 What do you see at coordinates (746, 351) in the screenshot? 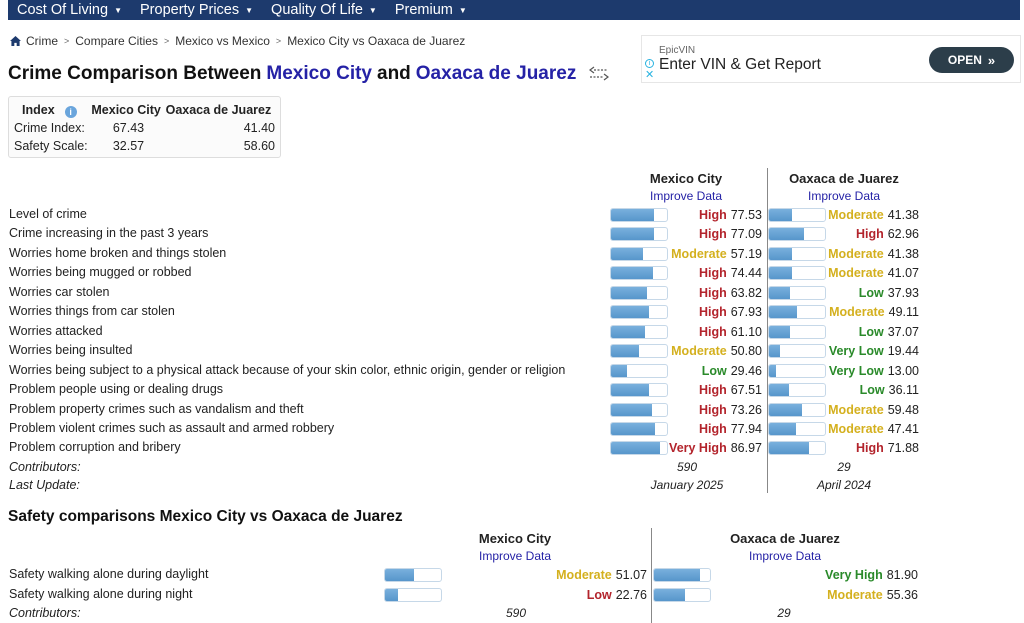
I see `score-number: 50.80` at bounding box center [746, 351].